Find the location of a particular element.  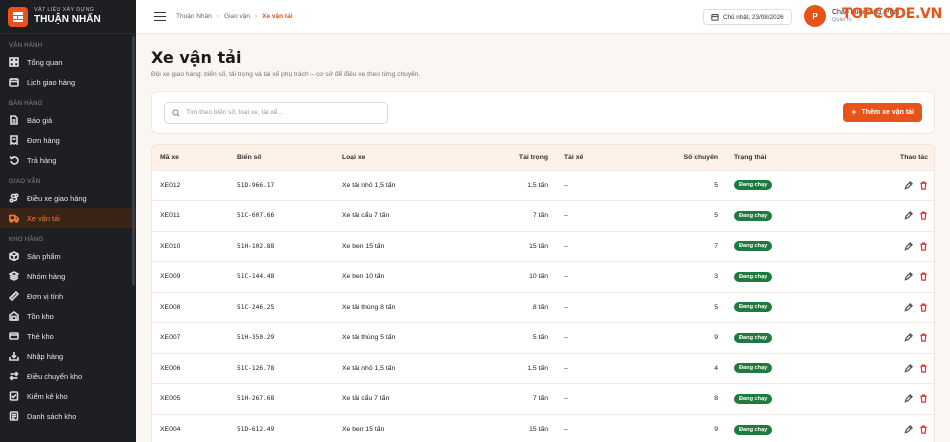

sidebar-scrollbar is located at coordinates (133, 161).